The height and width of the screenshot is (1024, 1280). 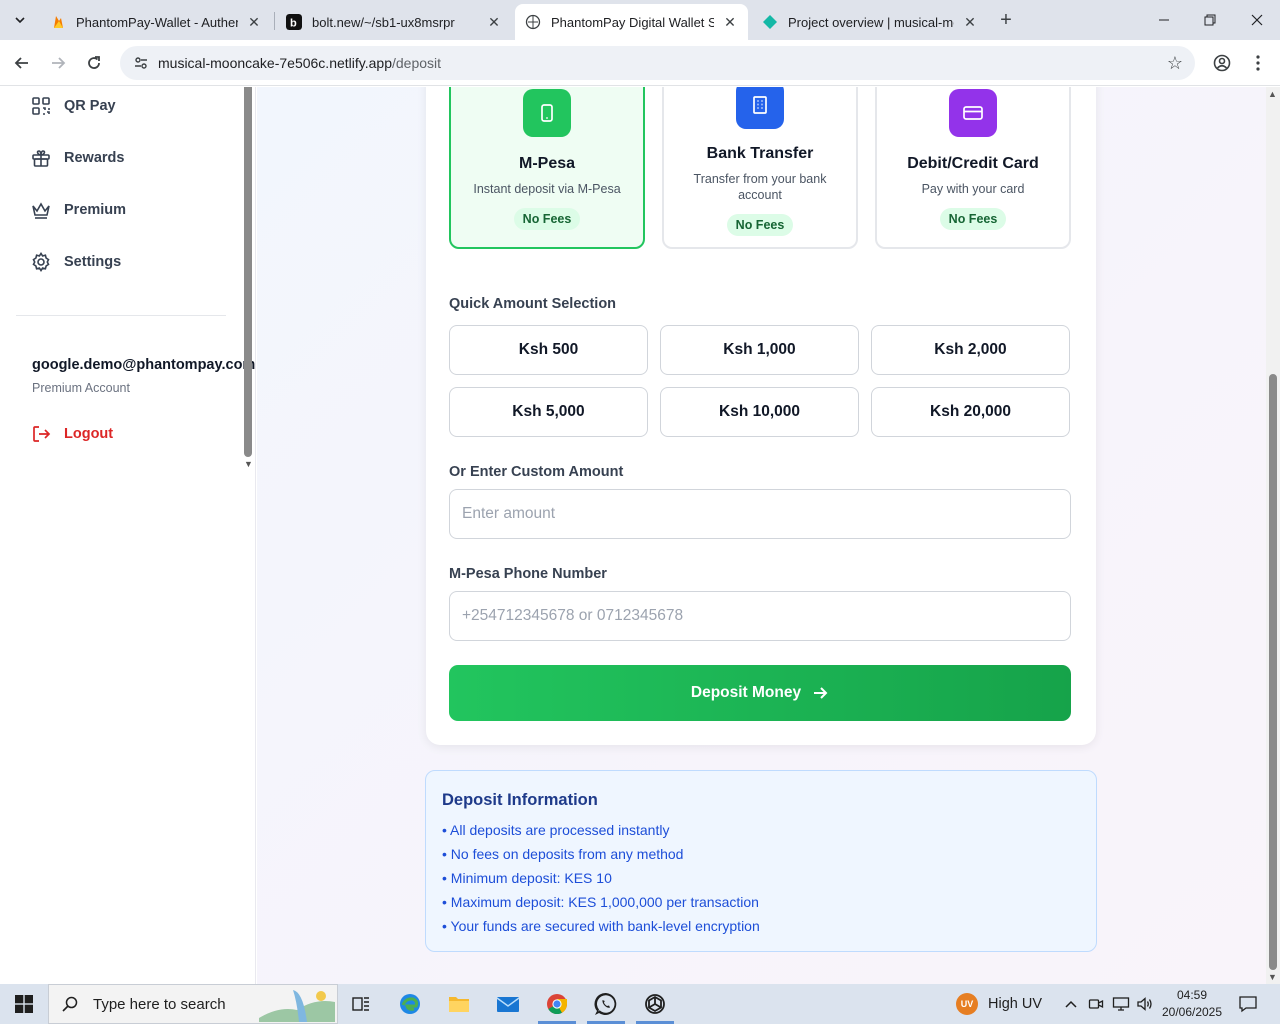 I want to click on info-item: • No fees on deposits from any method, so click(x=563, y=854).